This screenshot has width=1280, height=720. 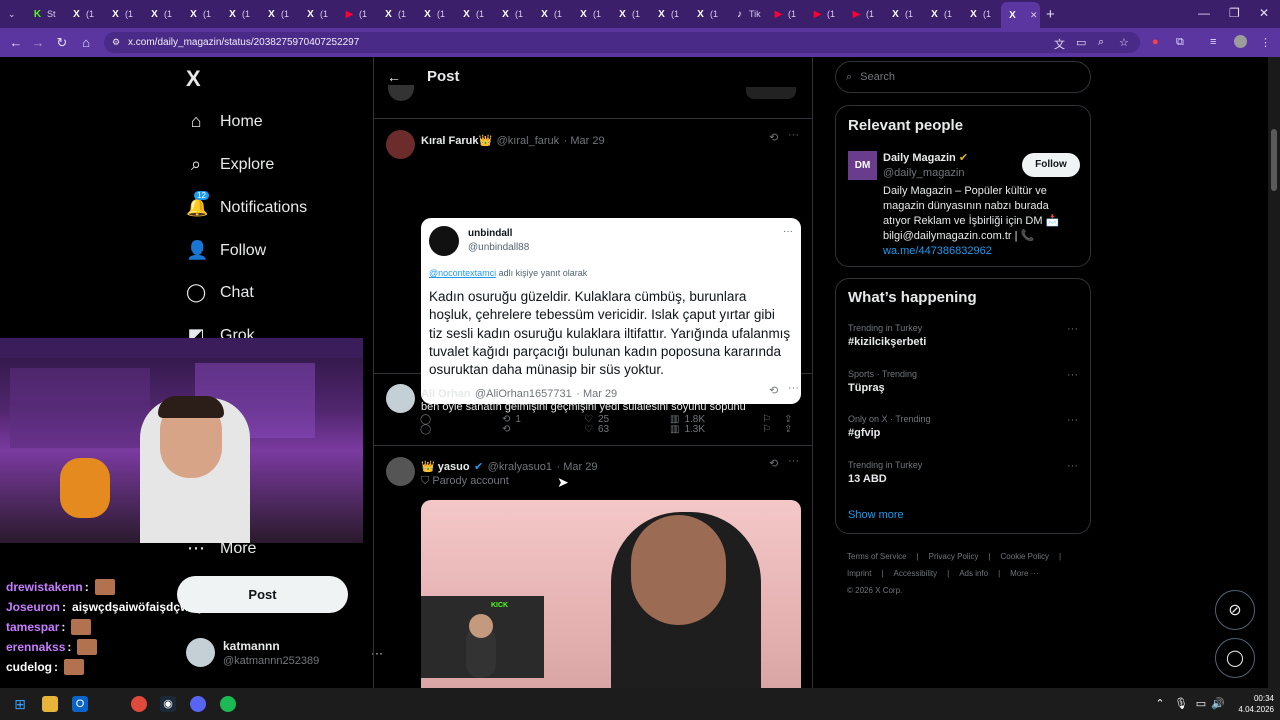 I want to click on tweet-video: KICK, so click(x=611, y=594).